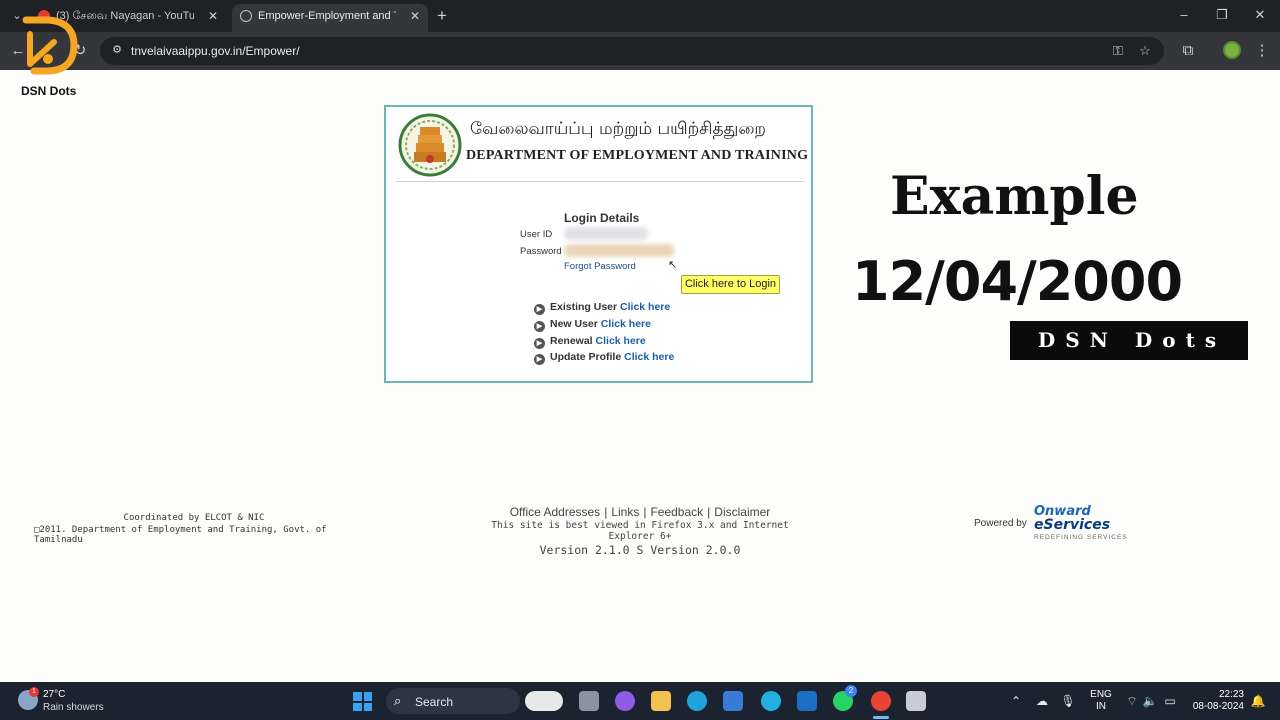  Describe the element at coordinates (730, 284) in the screenshot. I see `login-button: Click here to Login` at that location.